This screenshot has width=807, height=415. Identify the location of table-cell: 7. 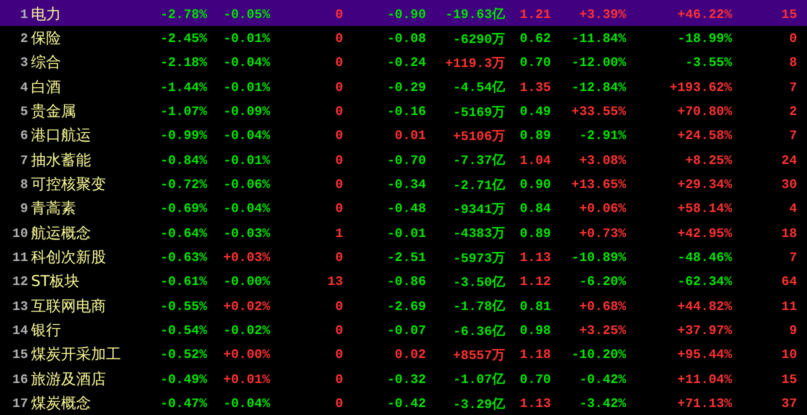
(793, 258).